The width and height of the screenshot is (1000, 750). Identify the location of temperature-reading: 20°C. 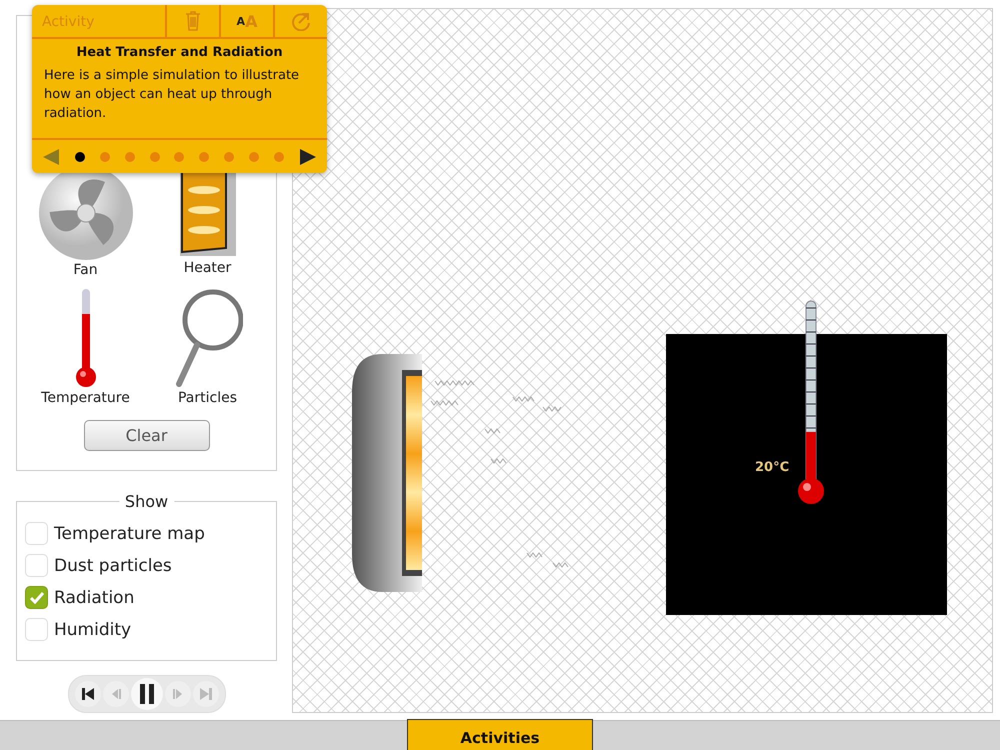
(772, 467).